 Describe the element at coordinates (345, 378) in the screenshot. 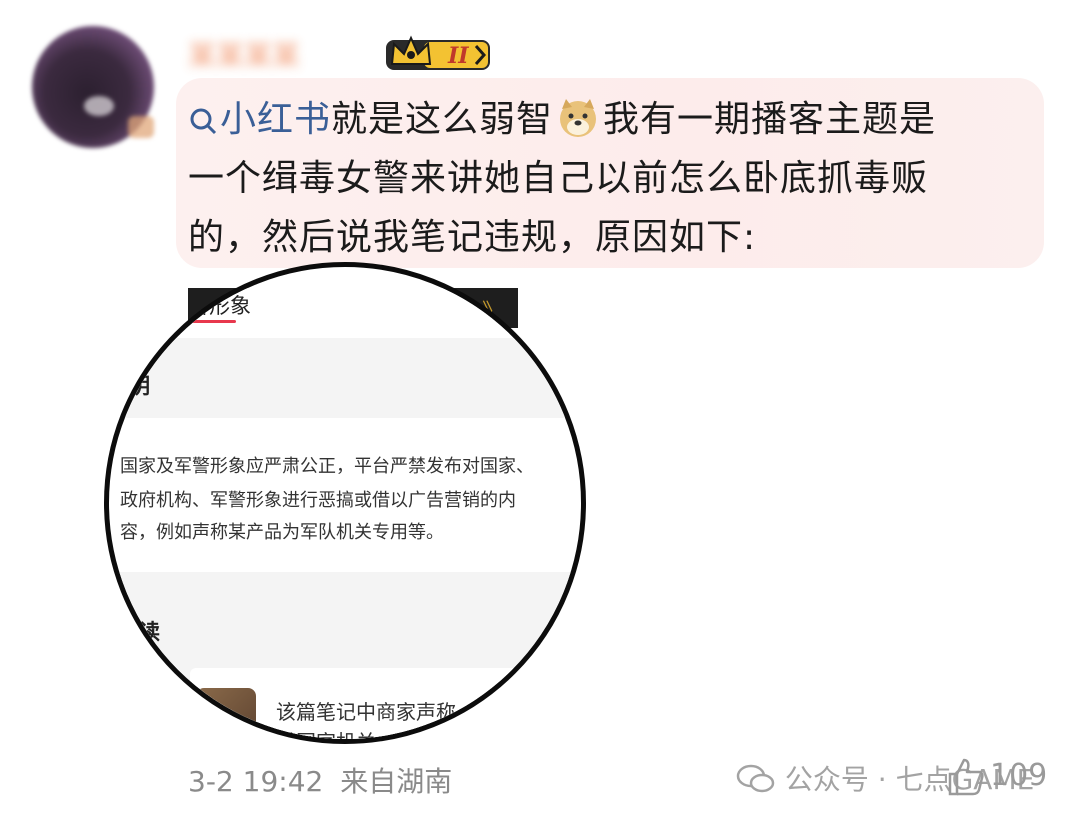

I see `section-header-band` at that location.